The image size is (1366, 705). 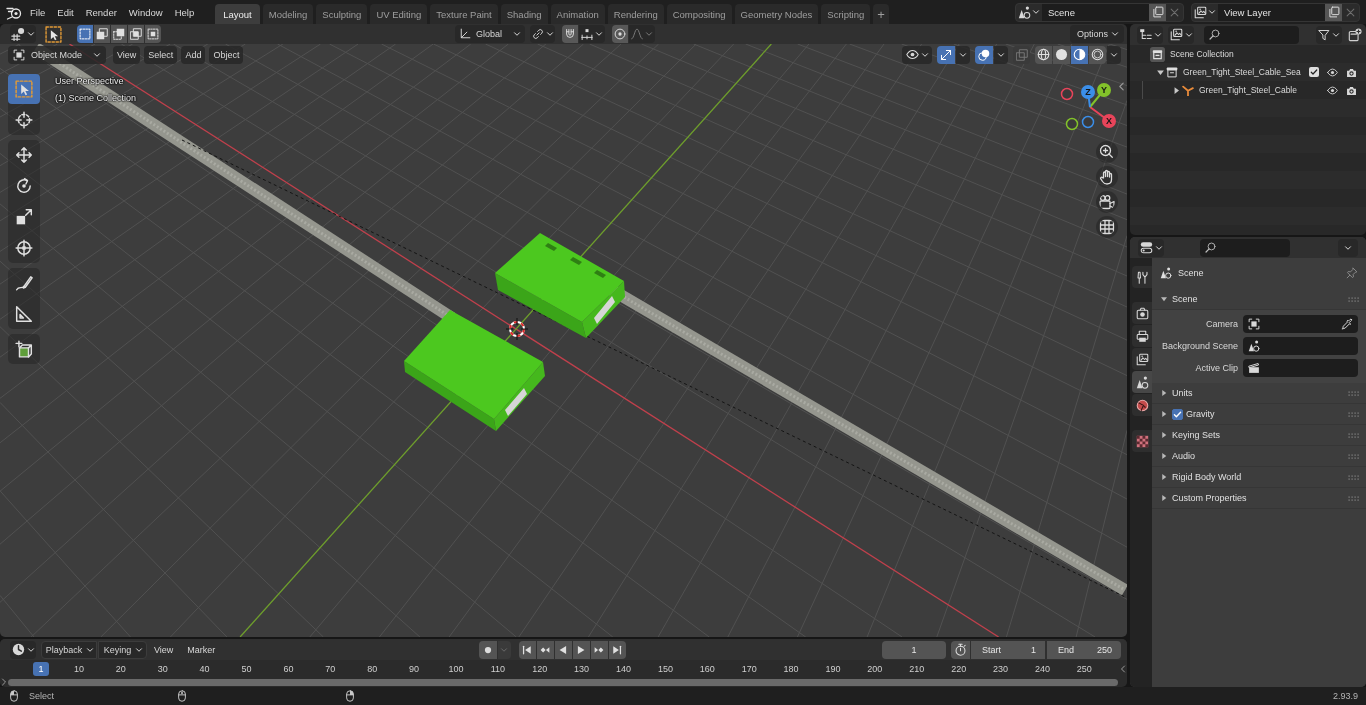 What do you see at coordinates (524, 14) in the screenshot?
I see `workspace-tab: Shading` at bounding box center [524, 14].